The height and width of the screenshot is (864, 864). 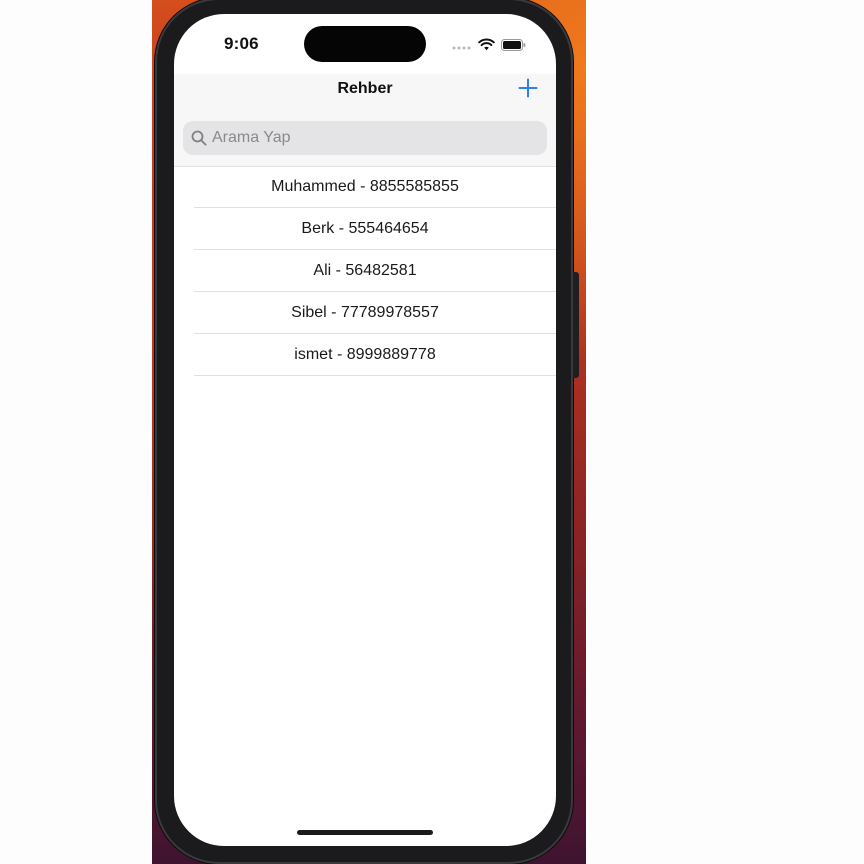 I want to click on add-contact-button, so click(x=528, y=90).